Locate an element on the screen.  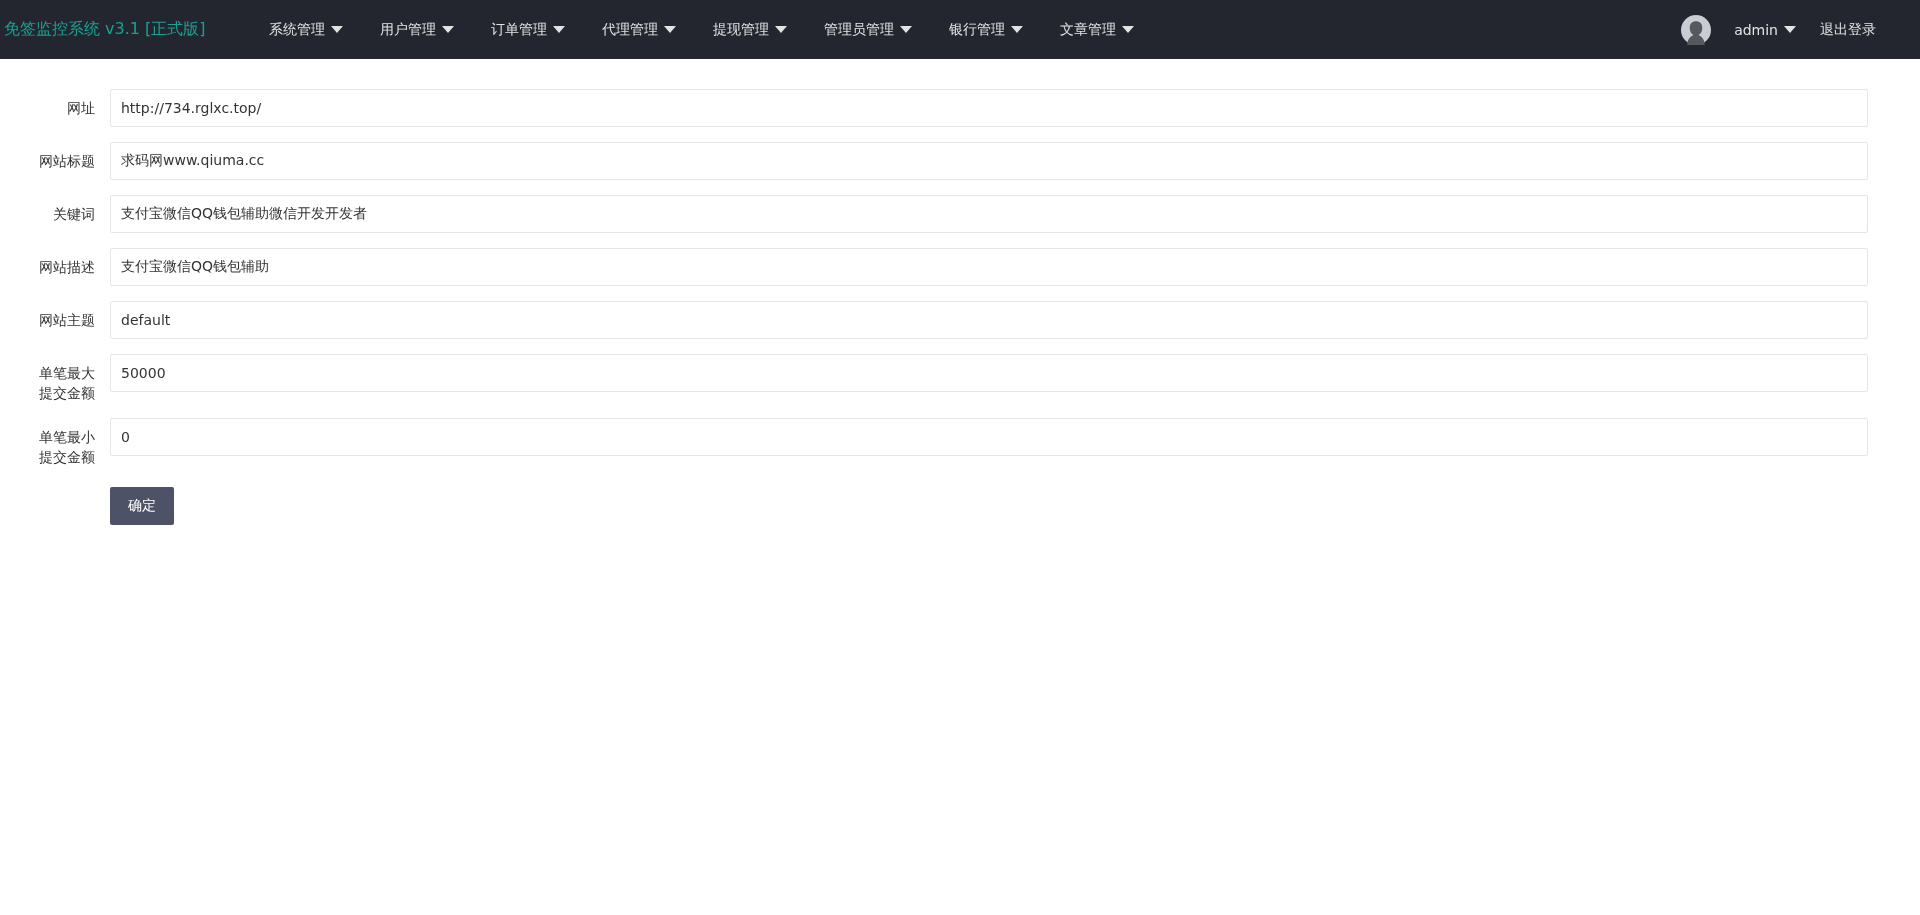
field-label: 网站描述 is located at coordinates (67, 267).